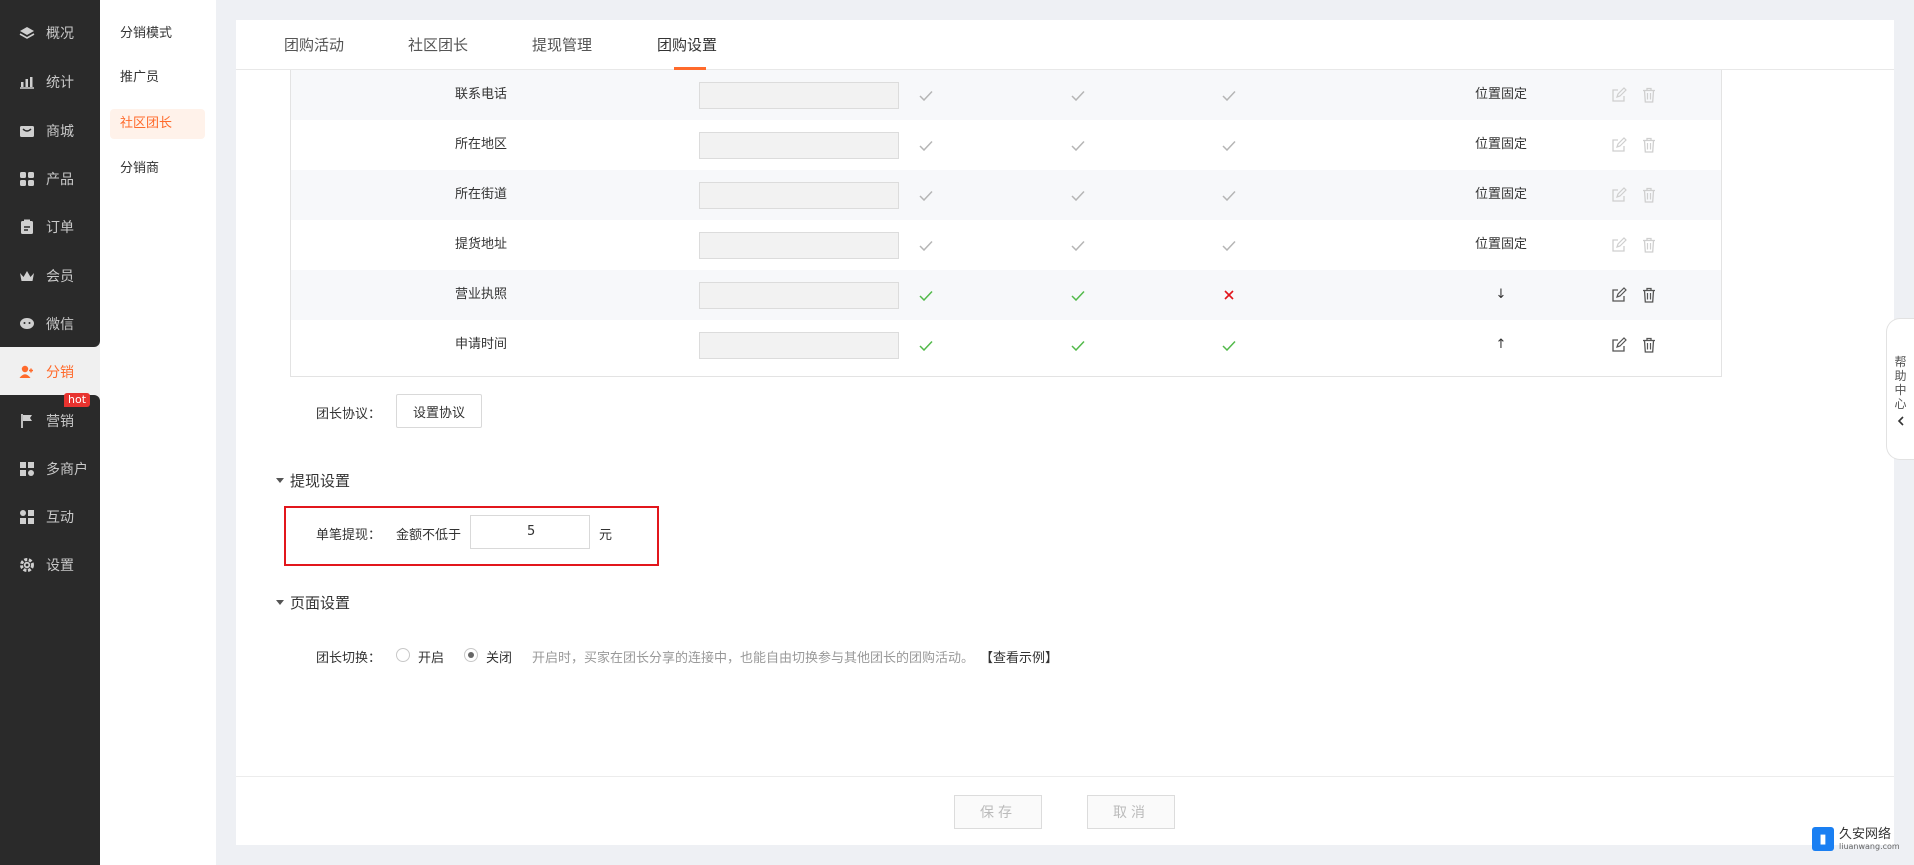 The width and height of the screenshot is (1914, 865). I want to click on nav-item-settings: 设置, so click(50, 565).